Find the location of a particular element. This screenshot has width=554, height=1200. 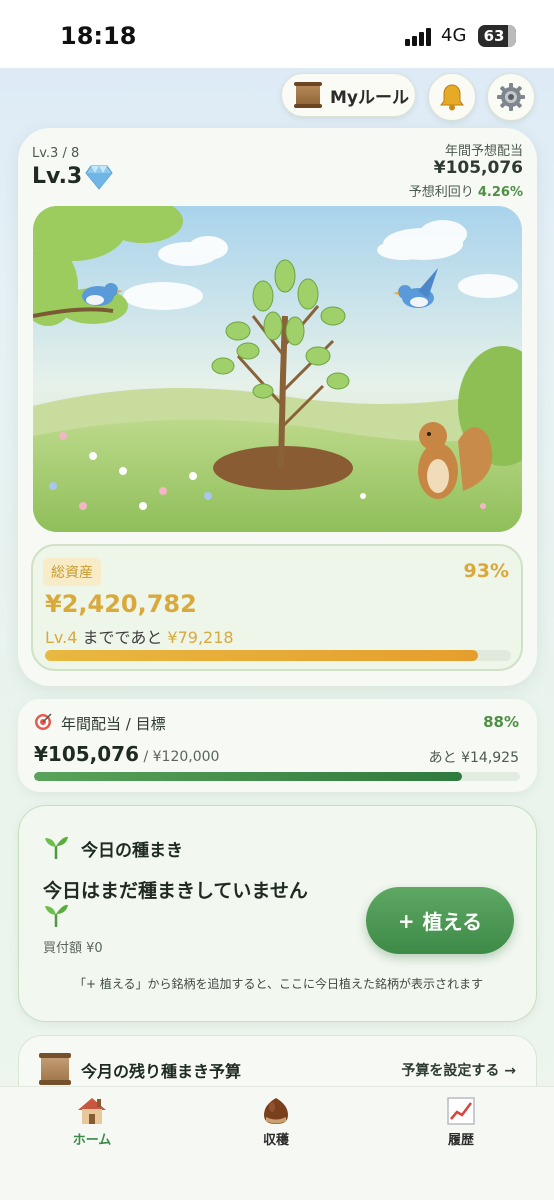

next-level-amount: ¥79,218 is located at coordinates (200, 637).